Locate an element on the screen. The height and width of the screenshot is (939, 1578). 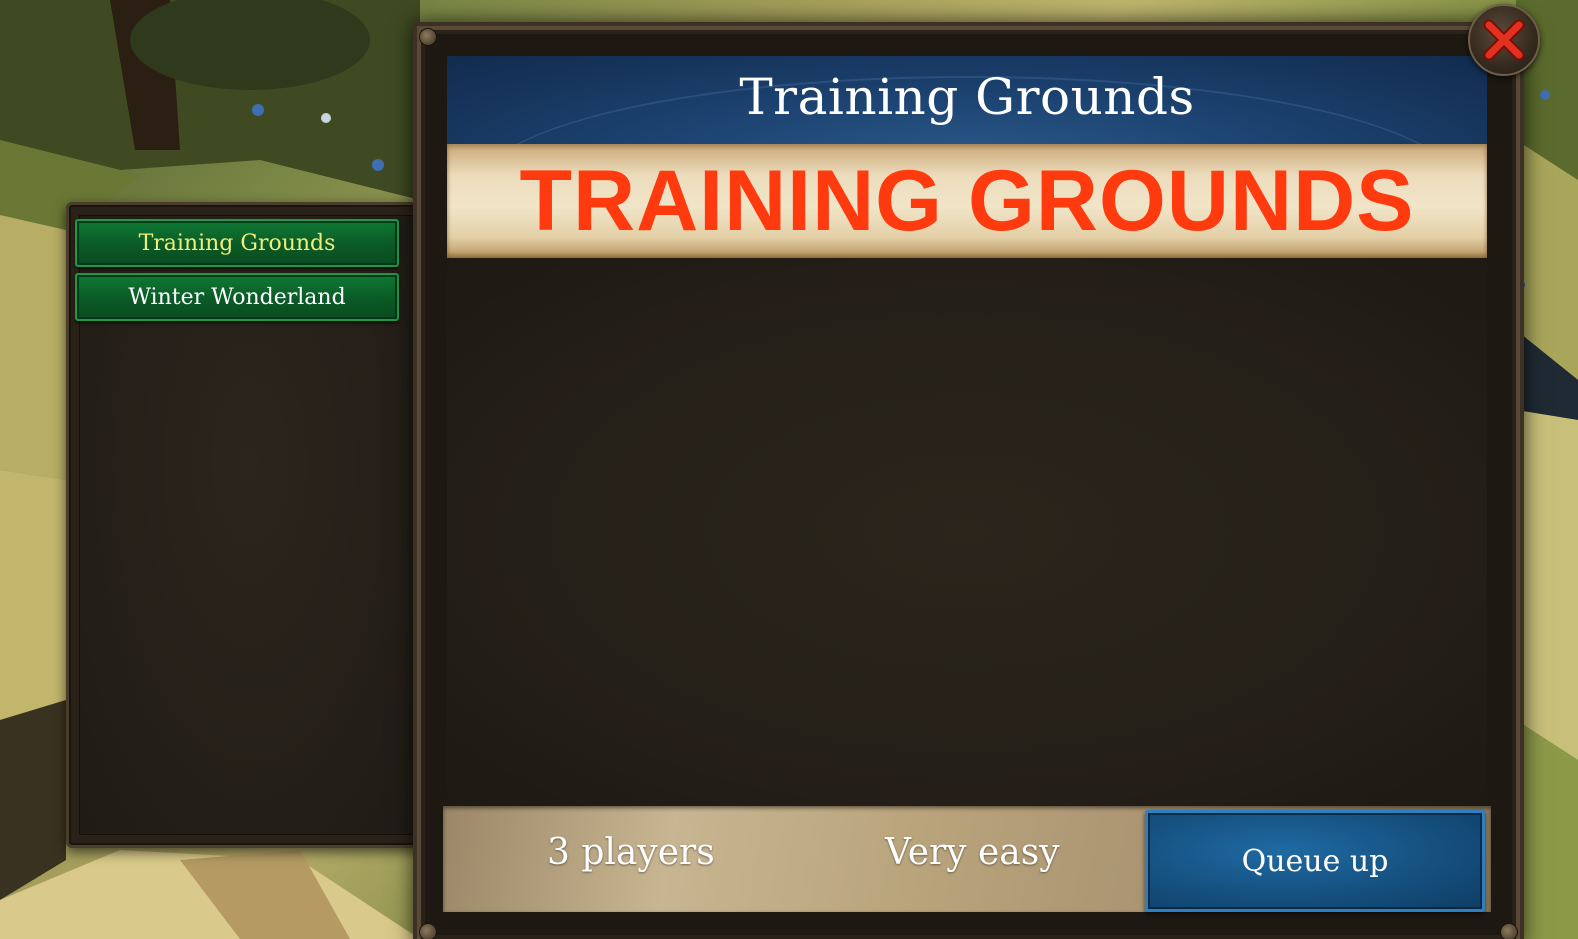
player-count: 3 players is located at coordinates (631, 852).